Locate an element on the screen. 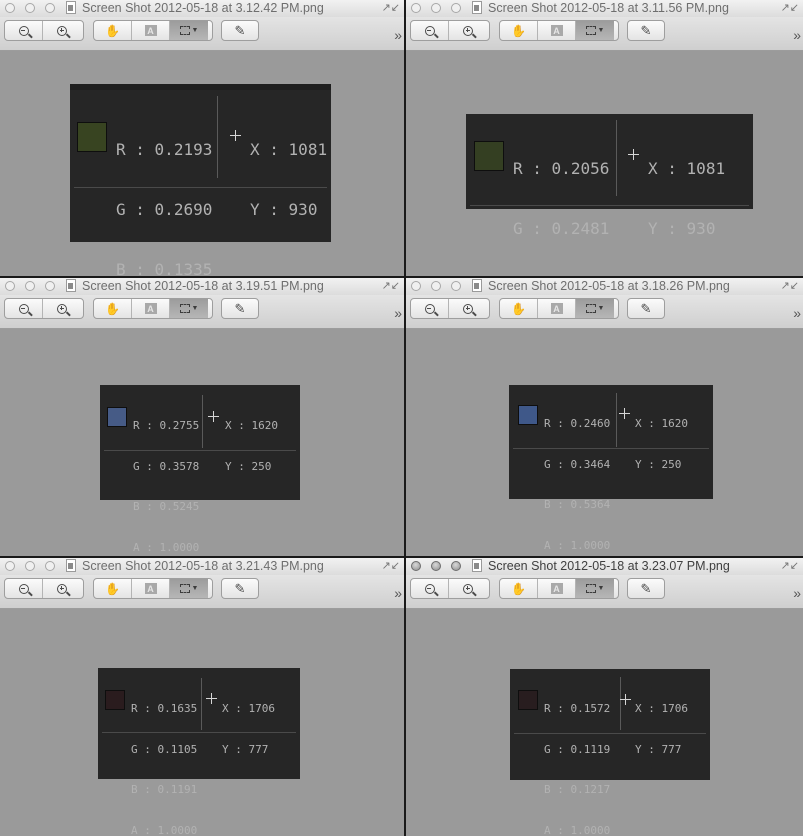  red-value: 0.1635 is located at coordinates (177, 708).